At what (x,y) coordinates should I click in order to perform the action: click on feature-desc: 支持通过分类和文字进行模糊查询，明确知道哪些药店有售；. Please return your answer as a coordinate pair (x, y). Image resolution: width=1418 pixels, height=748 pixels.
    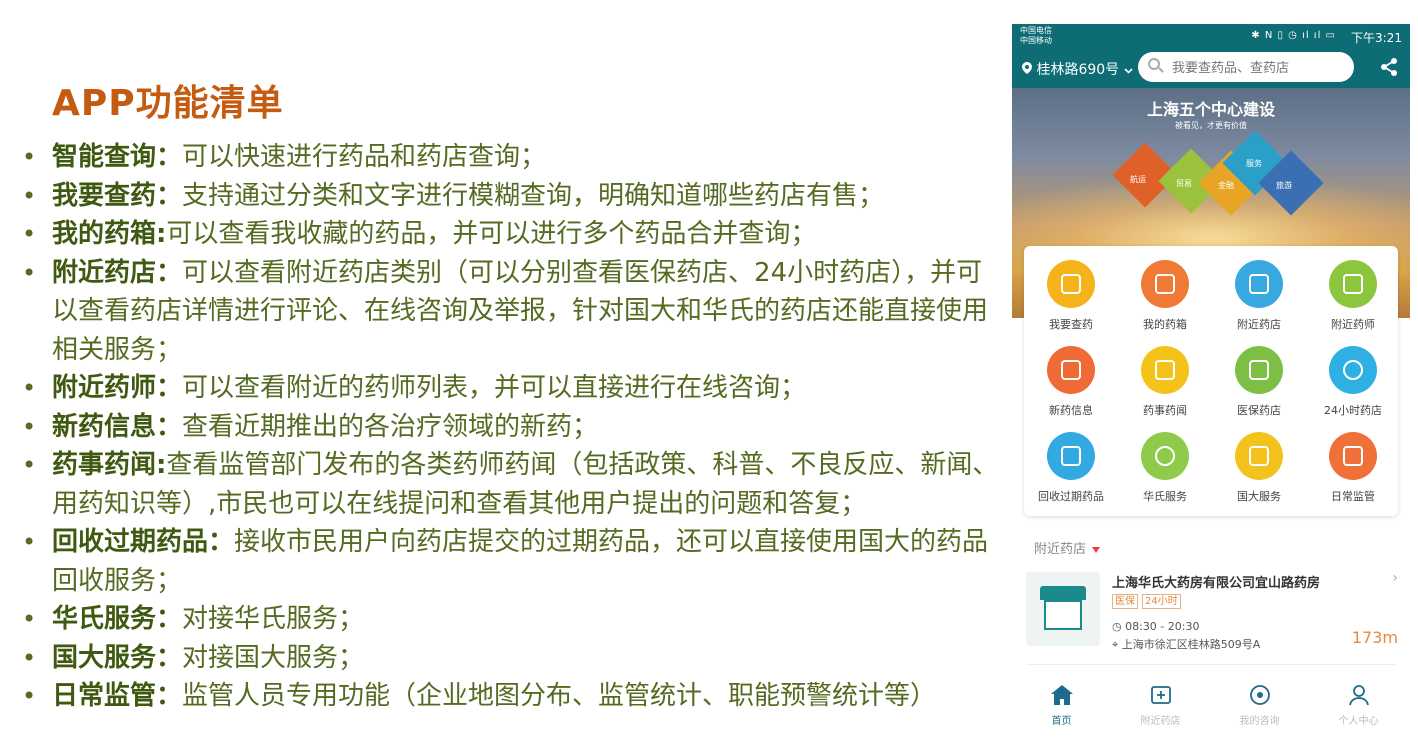
    Looking at the image, I should click on (533, 195).